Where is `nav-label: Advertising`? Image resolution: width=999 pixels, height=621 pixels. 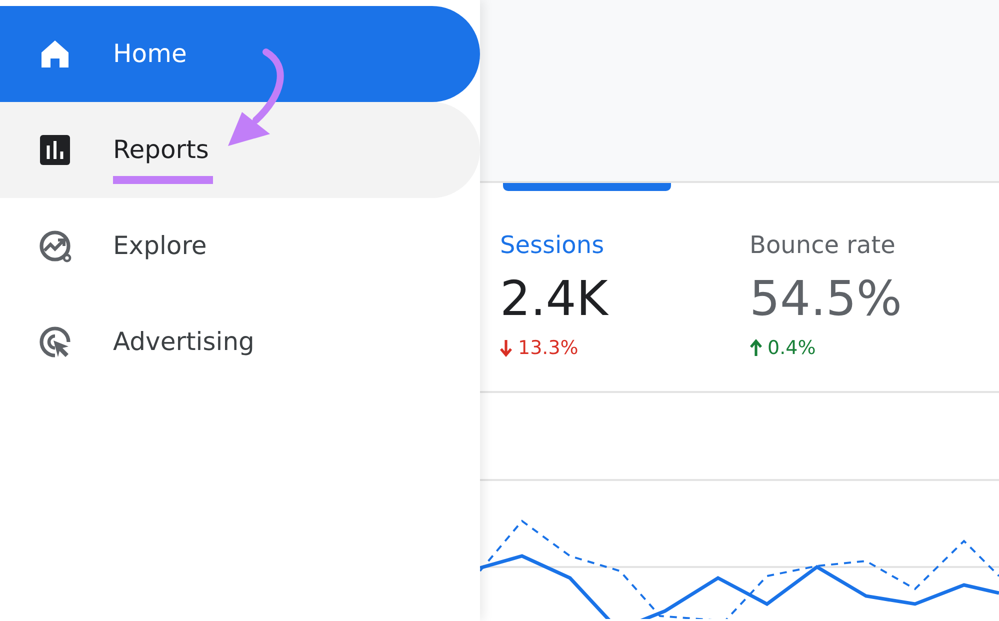 nav-label: Advertising is located at coordinates (183, 342).